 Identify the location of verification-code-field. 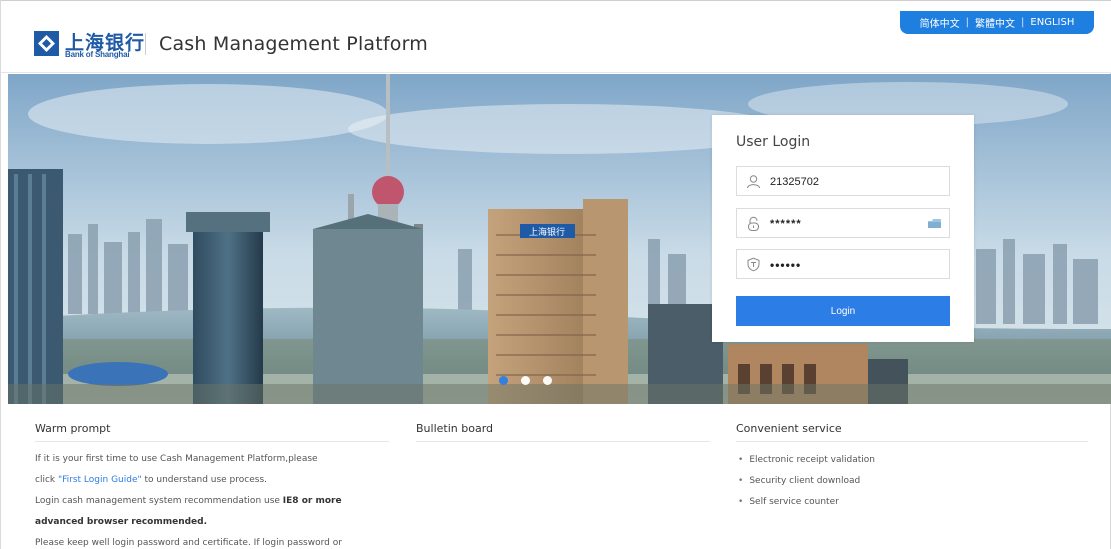
(843, 264).